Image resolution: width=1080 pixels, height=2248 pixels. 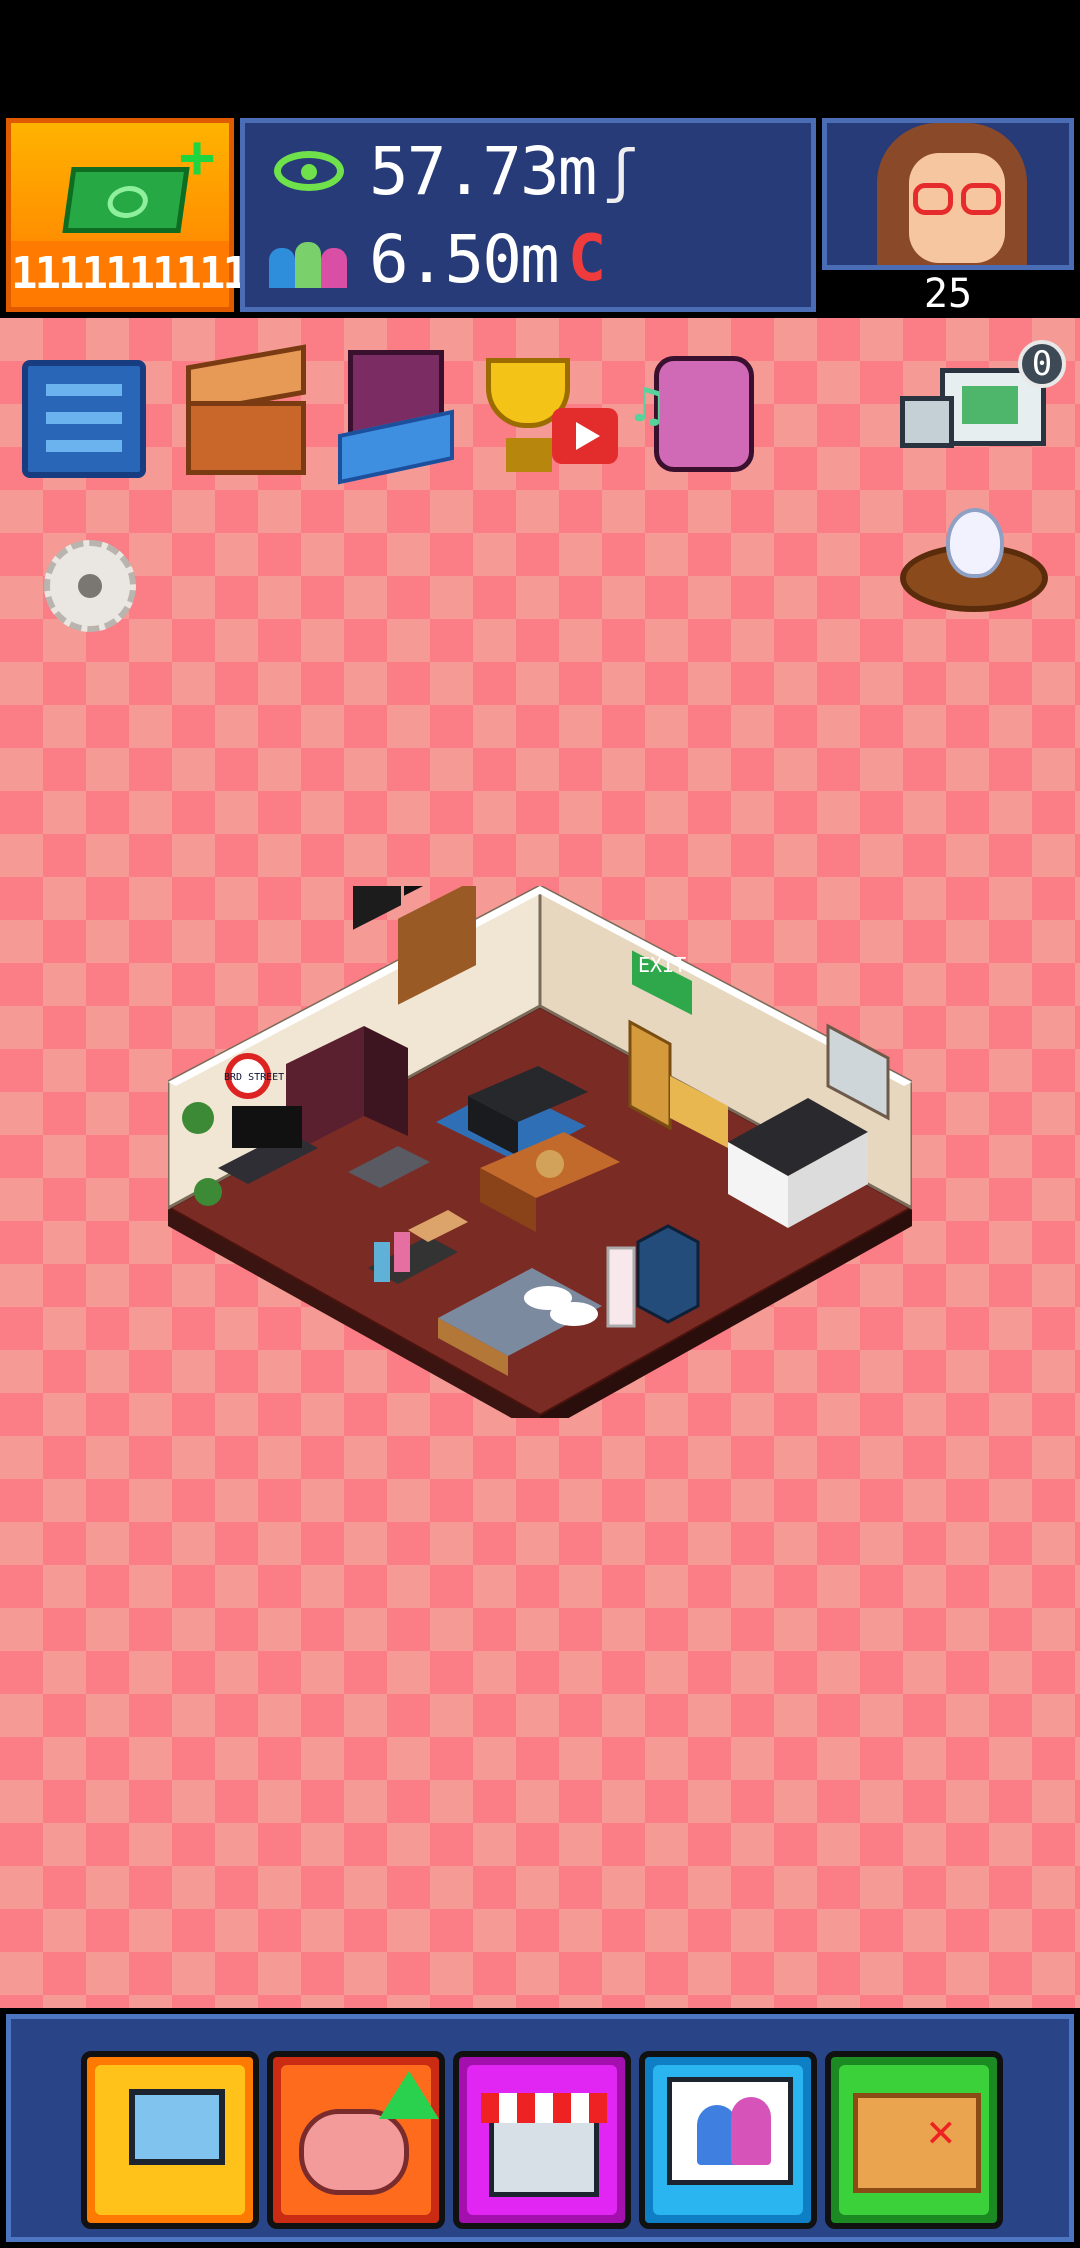 I want to click on computer-icon, so click(x=177, y=2127).